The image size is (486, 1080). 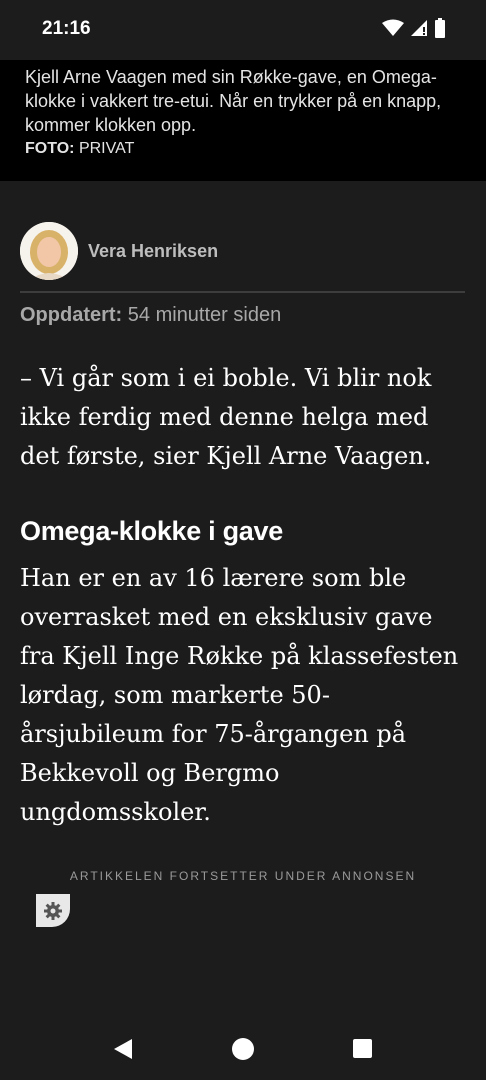 I want to click on article-subheading: Omega-klokke i gave, so click(x=151, y=531).